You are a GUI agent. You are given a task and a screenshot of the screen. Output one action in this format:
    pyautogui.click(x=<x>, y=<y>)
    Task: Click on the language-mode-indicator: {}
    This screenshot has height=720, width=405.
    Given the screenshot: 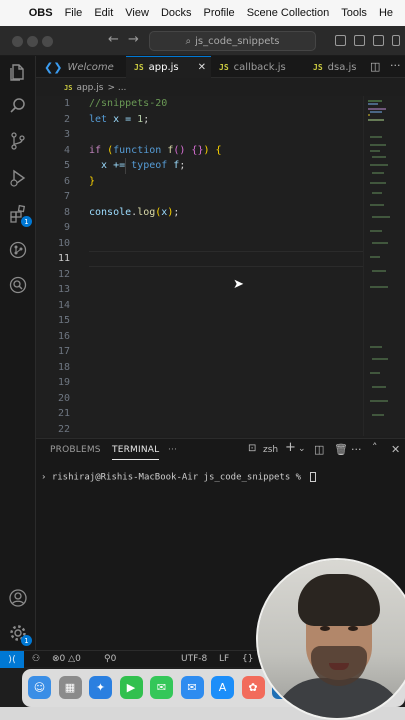 What is the action you would take?
    pyautogui.click(x=247, y=659)
    